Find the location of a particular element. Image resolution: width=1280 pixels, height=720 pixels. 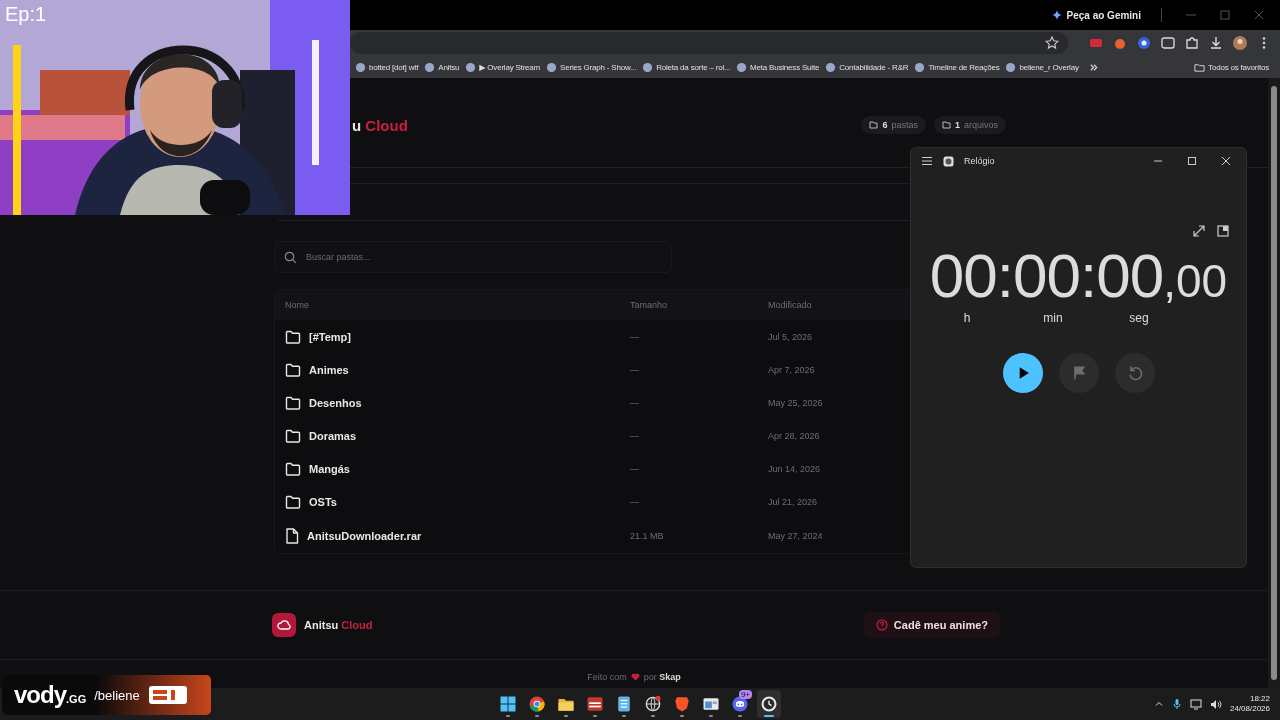

sponsor-domain: .GG is located at coordinates (76, 699).